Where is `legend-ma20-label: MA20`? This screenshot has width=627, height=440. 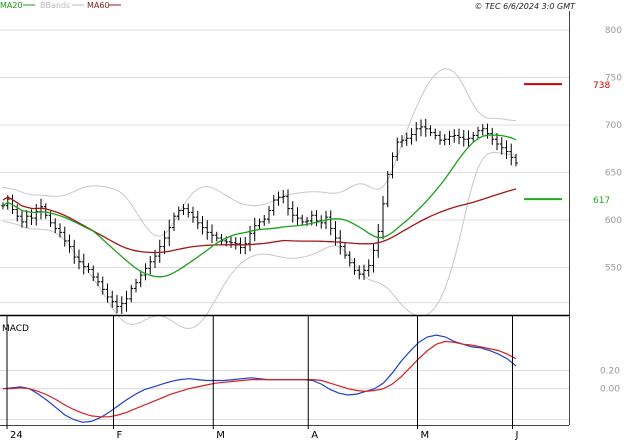 legend-ma20-label: MA20 is located at coordinates (11, 5).